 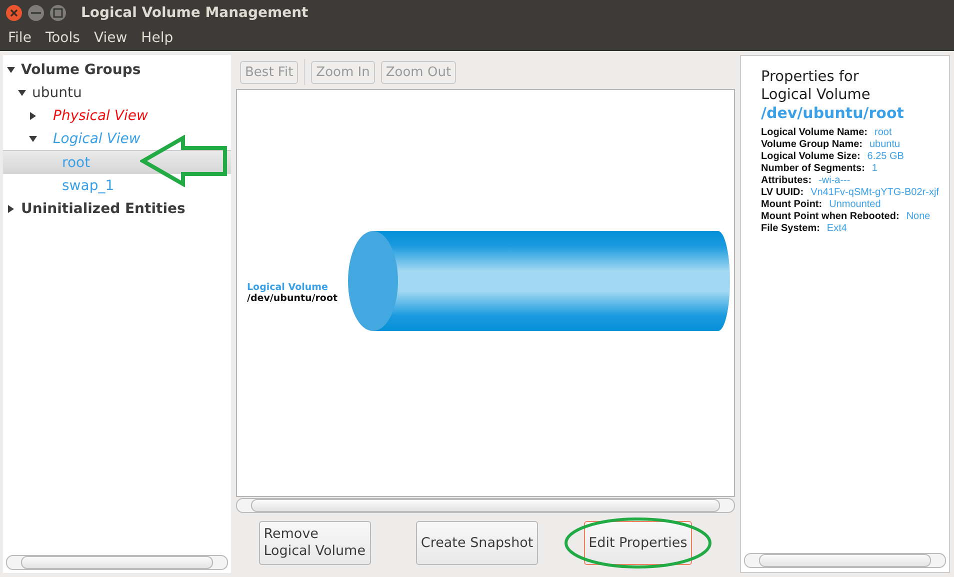 I want to click on property-value: None, so click(x=918, y=217).